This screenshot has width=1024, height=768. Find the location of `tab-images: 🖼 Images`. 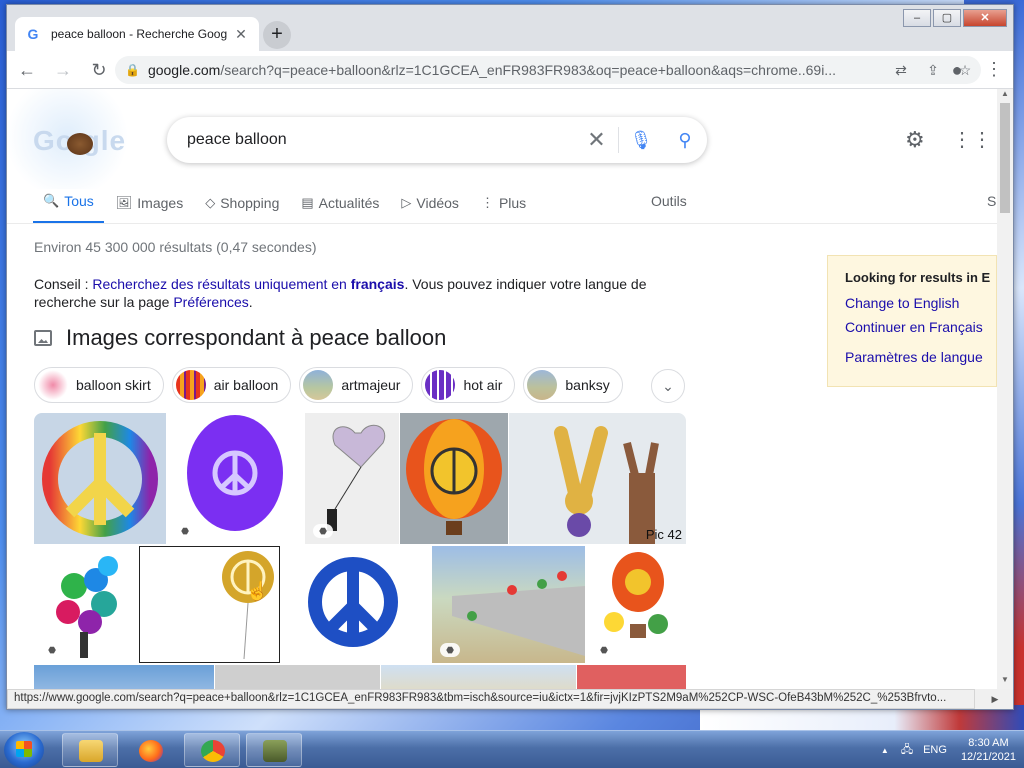

tab-images: 🖼 Images is located at coordinates (149, 206).